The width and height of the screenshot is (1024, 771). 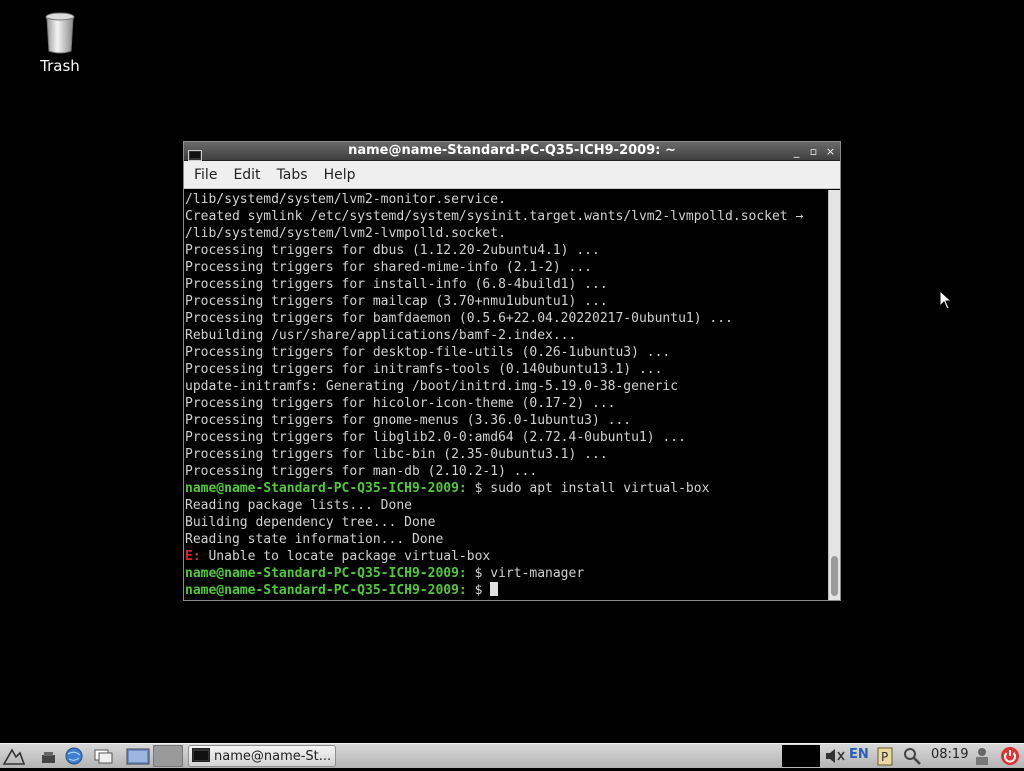 I want to click on web-browser-icon, so click(x=74, y=756).